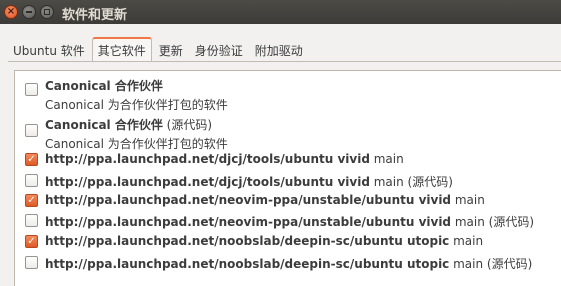 The height and width of the screenshot is (286, 561). Describe the element at coordinates (136, 95) in the screenshot. I see `source-entry-canonical-partner: Canonical 合作伙伴 Canonical 为合作伙伴打包的软件` at that location.